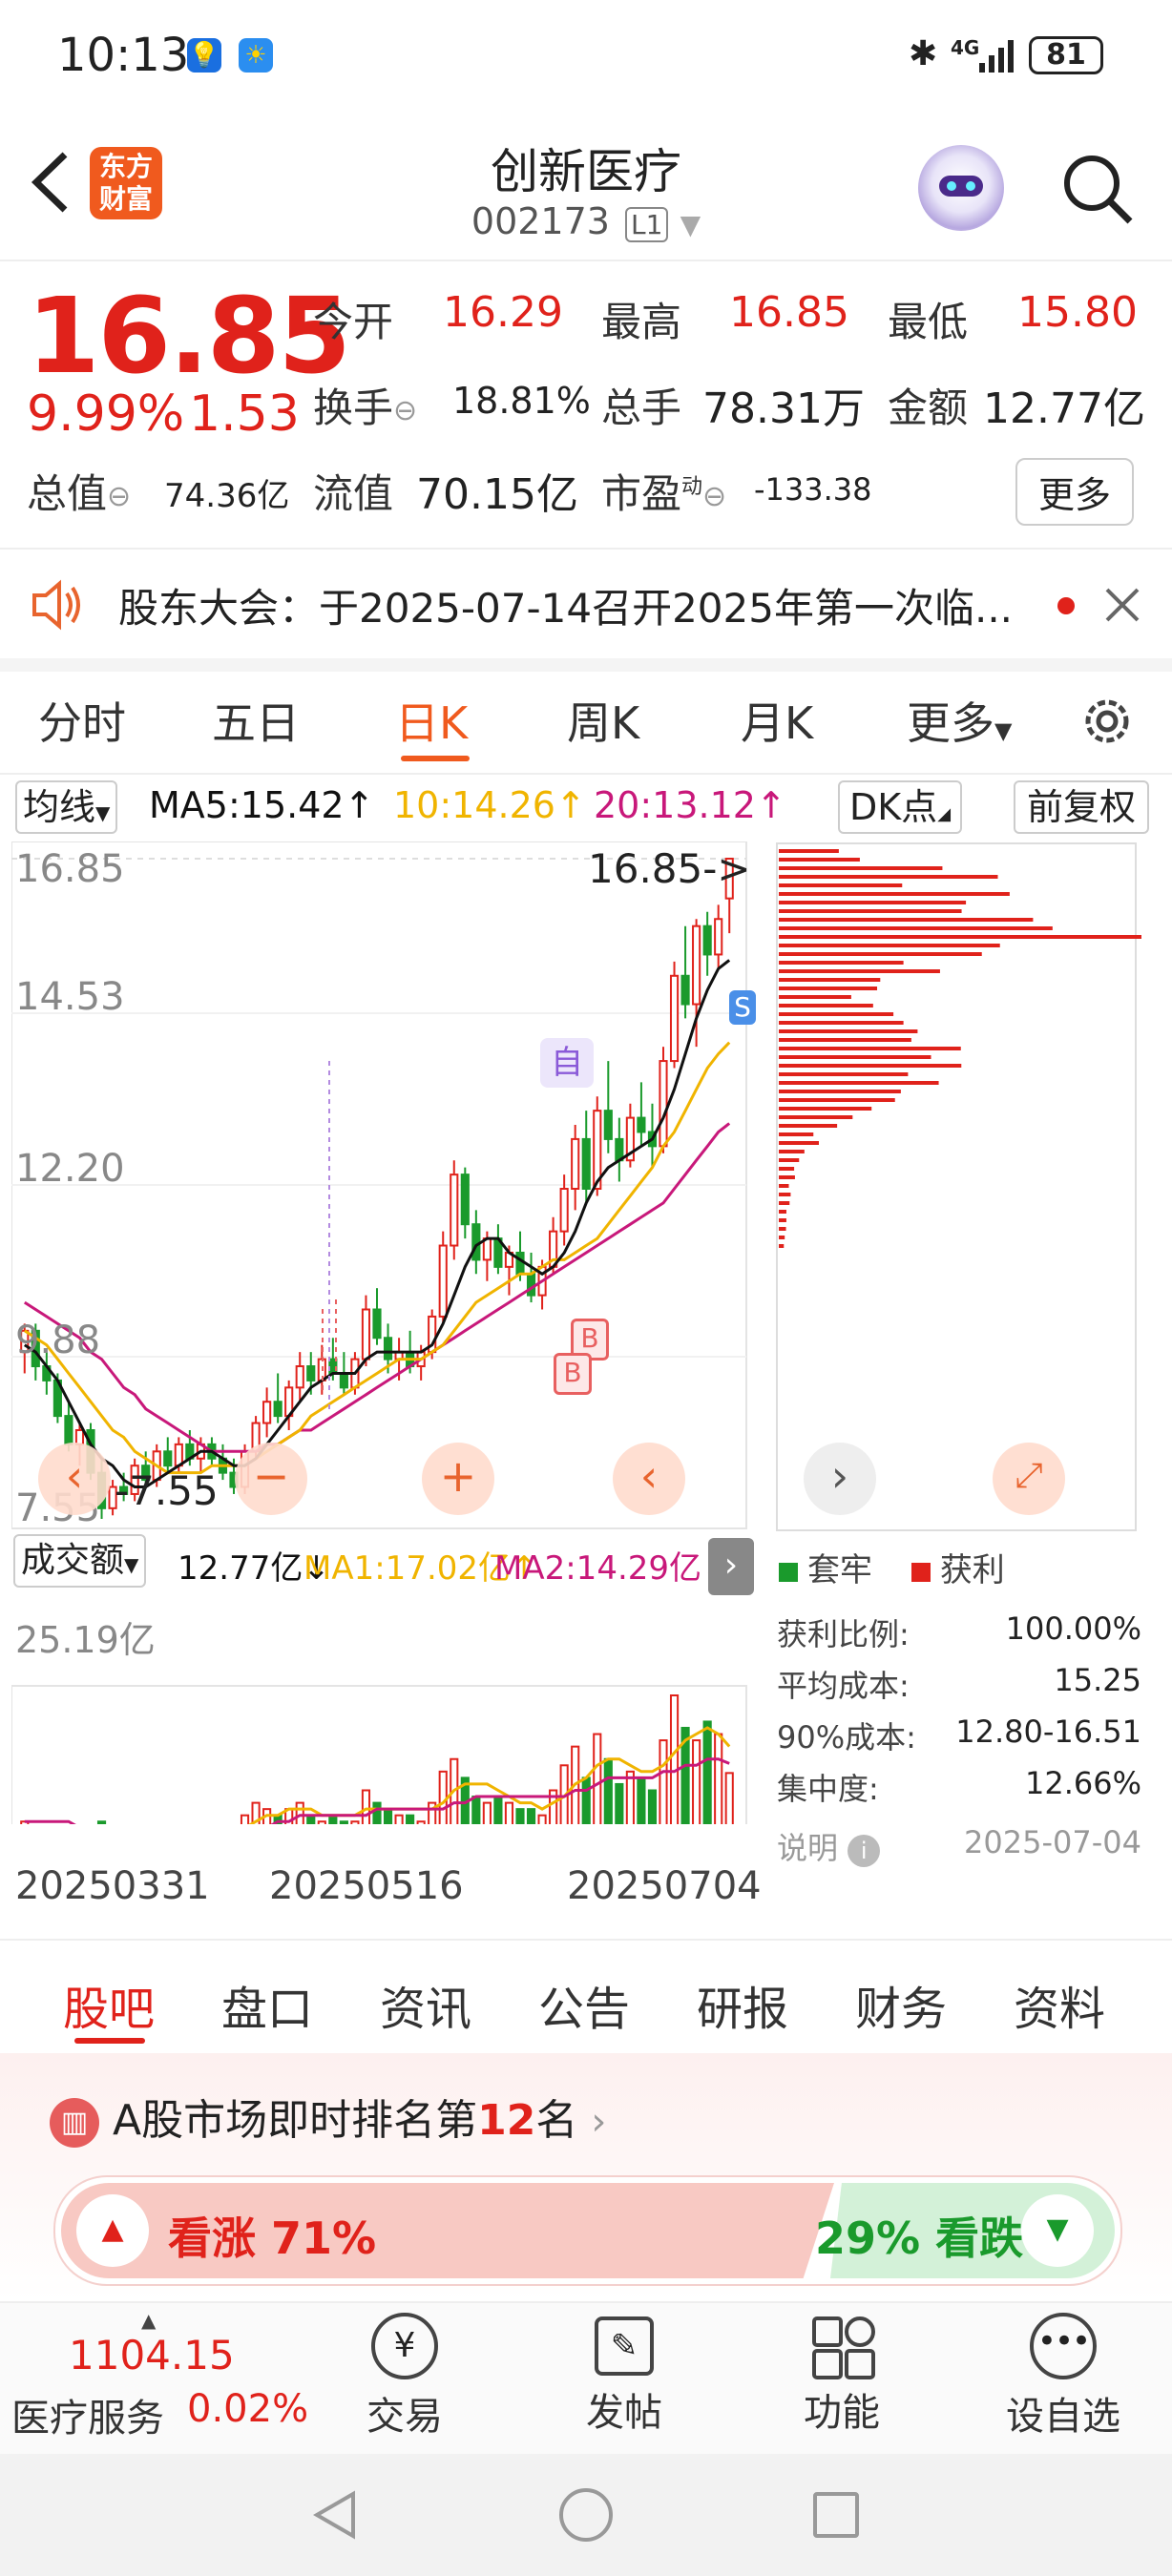  I want to click on function-button: 功能, so click(842, 2375).